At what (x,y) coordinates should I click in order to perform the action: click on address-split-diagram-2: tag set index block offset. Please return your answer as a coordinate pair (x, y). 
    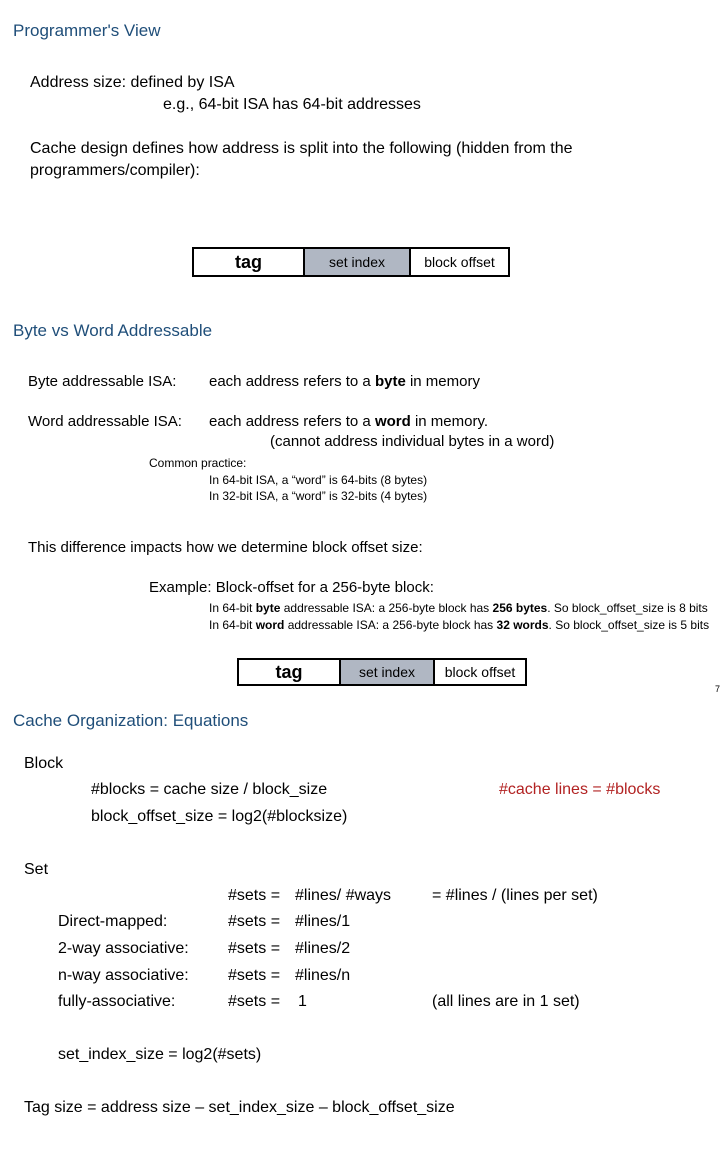
    Looking at the image, I should click on (382, 672).